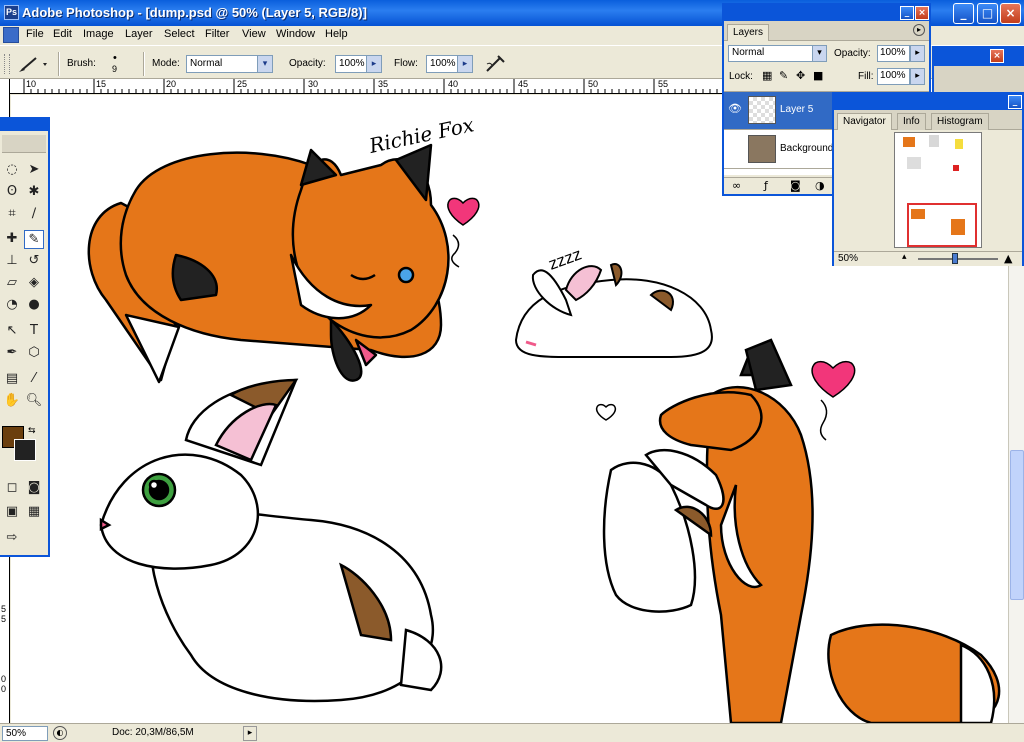 The height and width of the screenshot is (742, 1024). What do you see at coordinates (374, 64) in the screenshot?
I see `opacity-arrow: ▸` at bounding box center [374, 64].